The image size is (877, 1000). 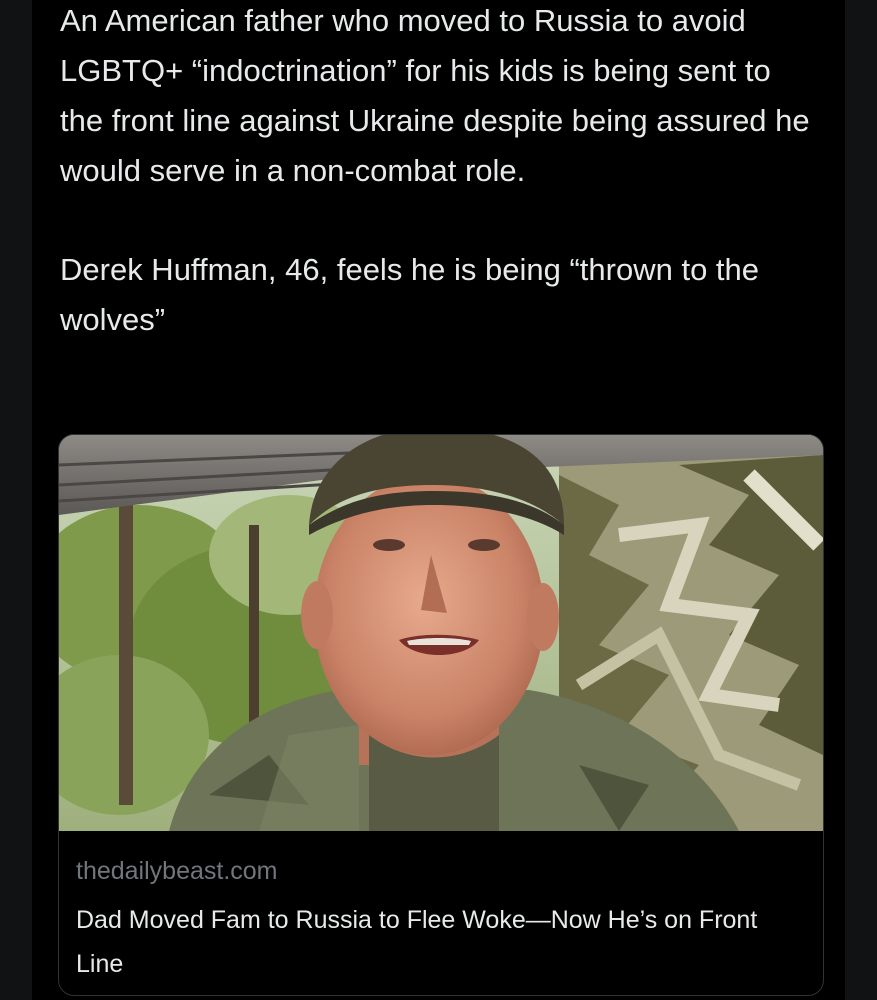 What do you see at coordinates (16, 500) in the screenshot?
I see `left-gutter` at bounding box center [16, 500].